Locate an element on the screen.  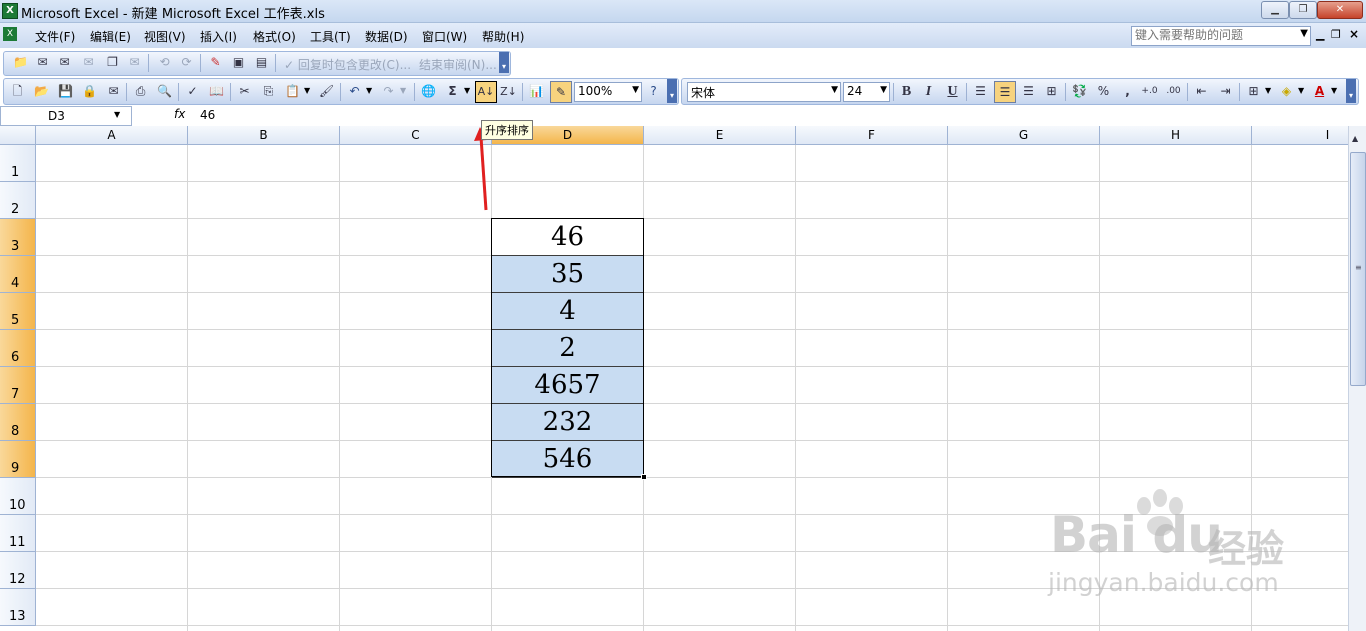
zoom-select: 100% ▼ is located at coordinates (608, 92).